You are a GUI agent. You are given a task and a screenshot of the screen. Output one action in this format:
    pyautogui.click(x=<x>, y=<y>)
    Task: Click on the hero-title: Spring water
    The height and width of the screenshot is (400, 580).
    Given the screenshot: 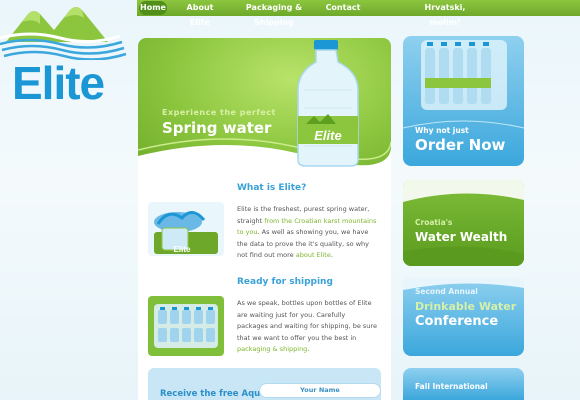 What is the action you would take?
    pyautogui.click(x=217, y=128)
    